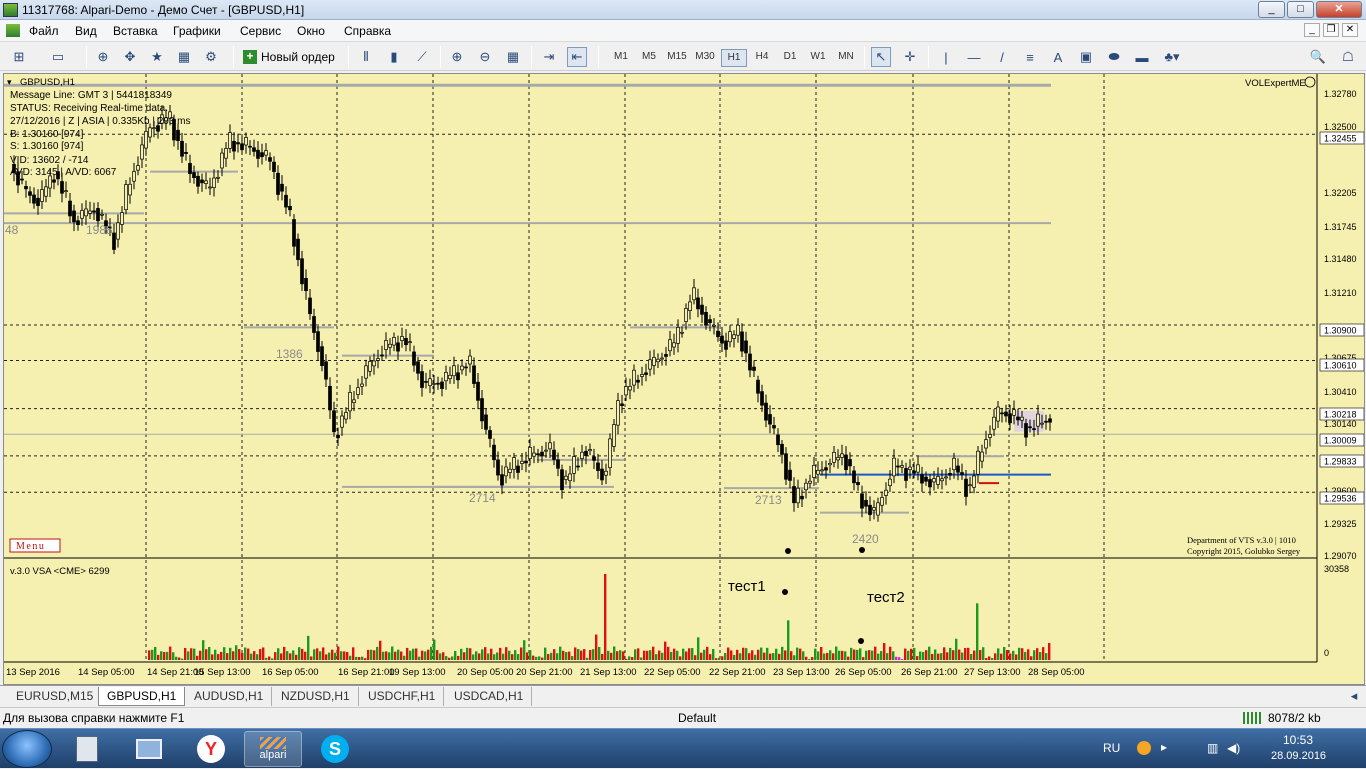 The width and height of the screenshot is (1366, 769). What do you see at coordinates (762, 57) in the screenshot?
I see `timeframe-h4: H4` at bounding box center [762, 57].